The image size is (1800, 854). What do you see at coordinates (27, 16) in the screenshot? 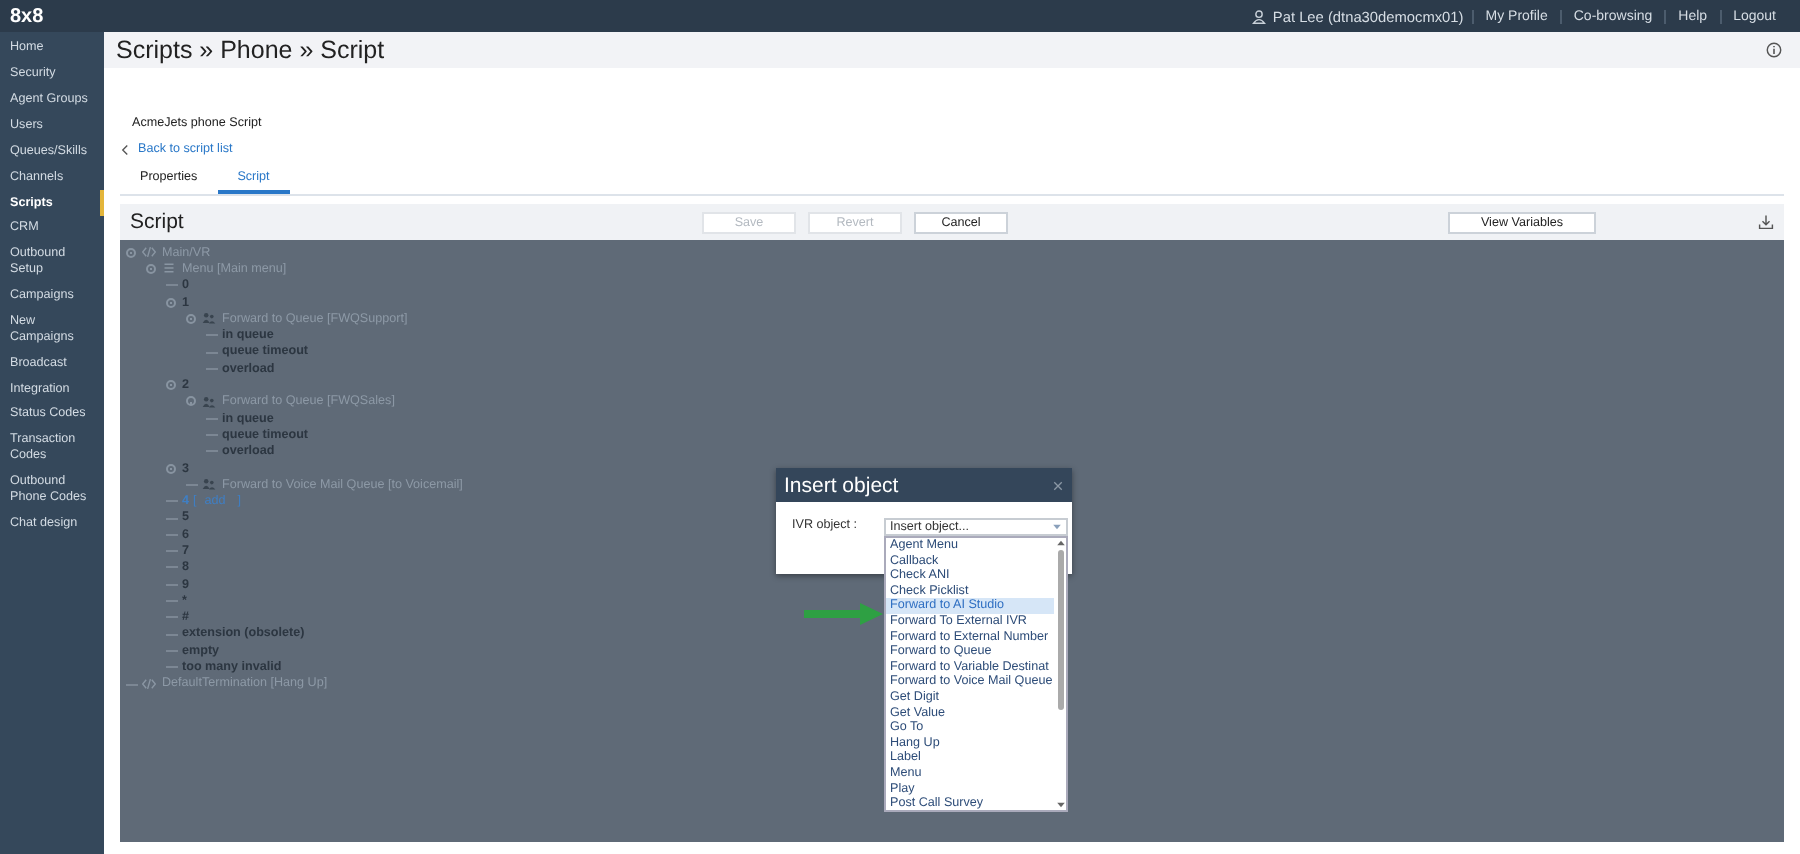
I see `brand-logo: 8x8` at bounding box center [27, 16].